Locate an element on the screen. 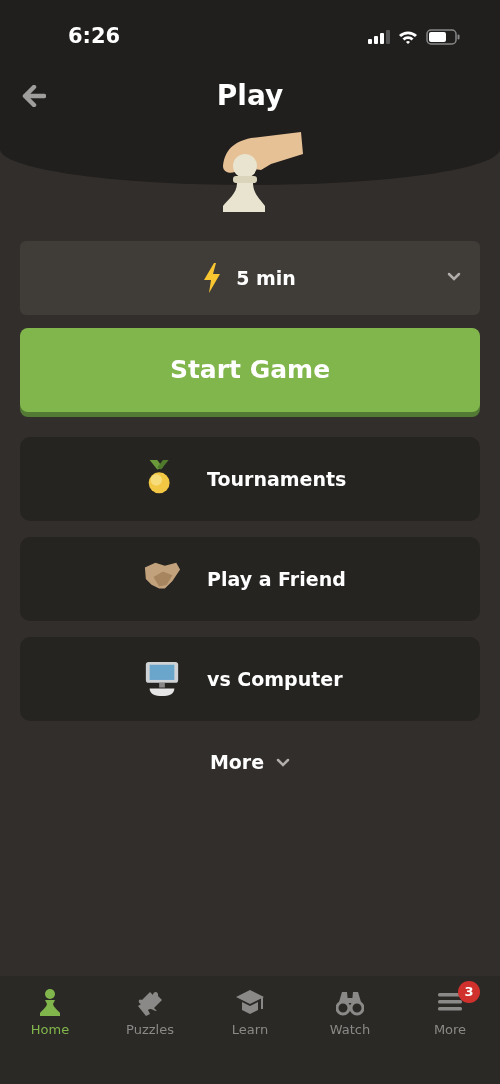  tab-bar-item: Watch is located at coordinates (350, 1014).